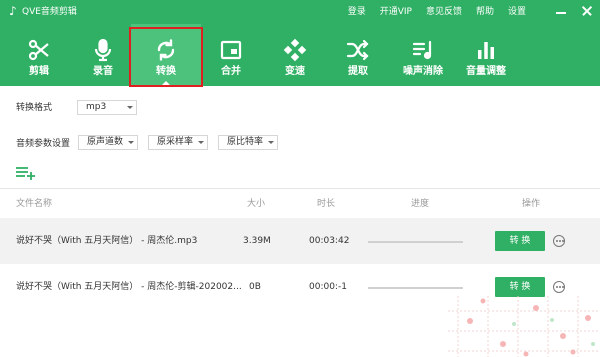 This screenshot has height=357, width=600. I want to click on divider, so click(300, 188).